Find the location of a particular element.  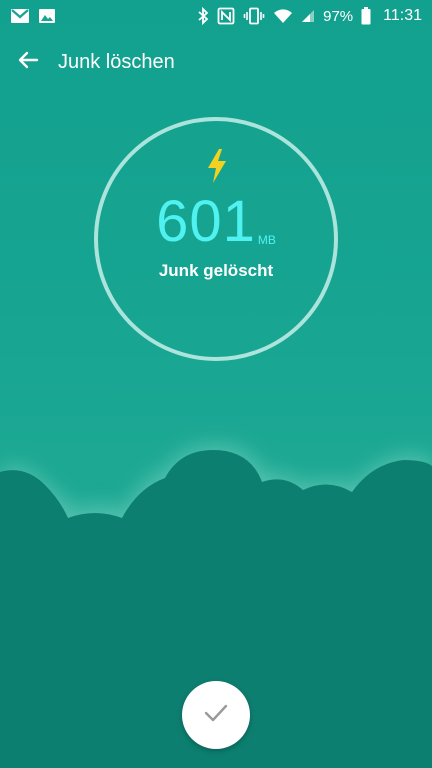

result-caption: Junk gelöscht is located at coordinates (216, 270).